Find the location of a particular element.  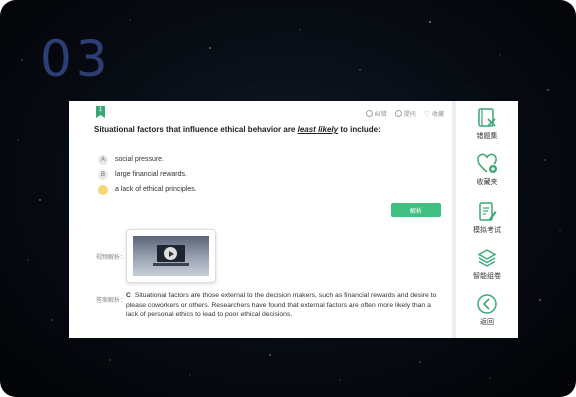

option-a: A social pressure. is located at coordinates (147, 159).